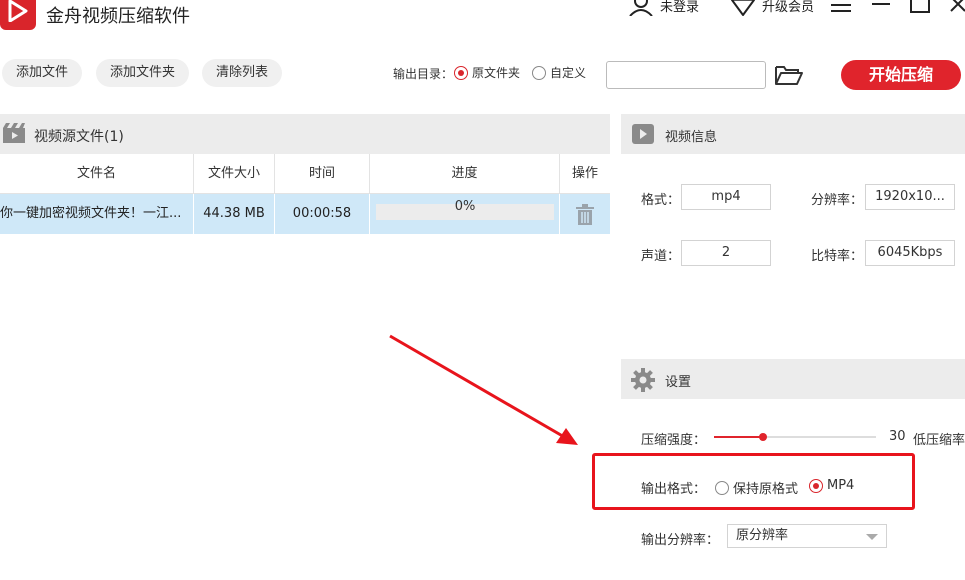  I want to click on video-info-header: 视频信息, so click(793, 134).